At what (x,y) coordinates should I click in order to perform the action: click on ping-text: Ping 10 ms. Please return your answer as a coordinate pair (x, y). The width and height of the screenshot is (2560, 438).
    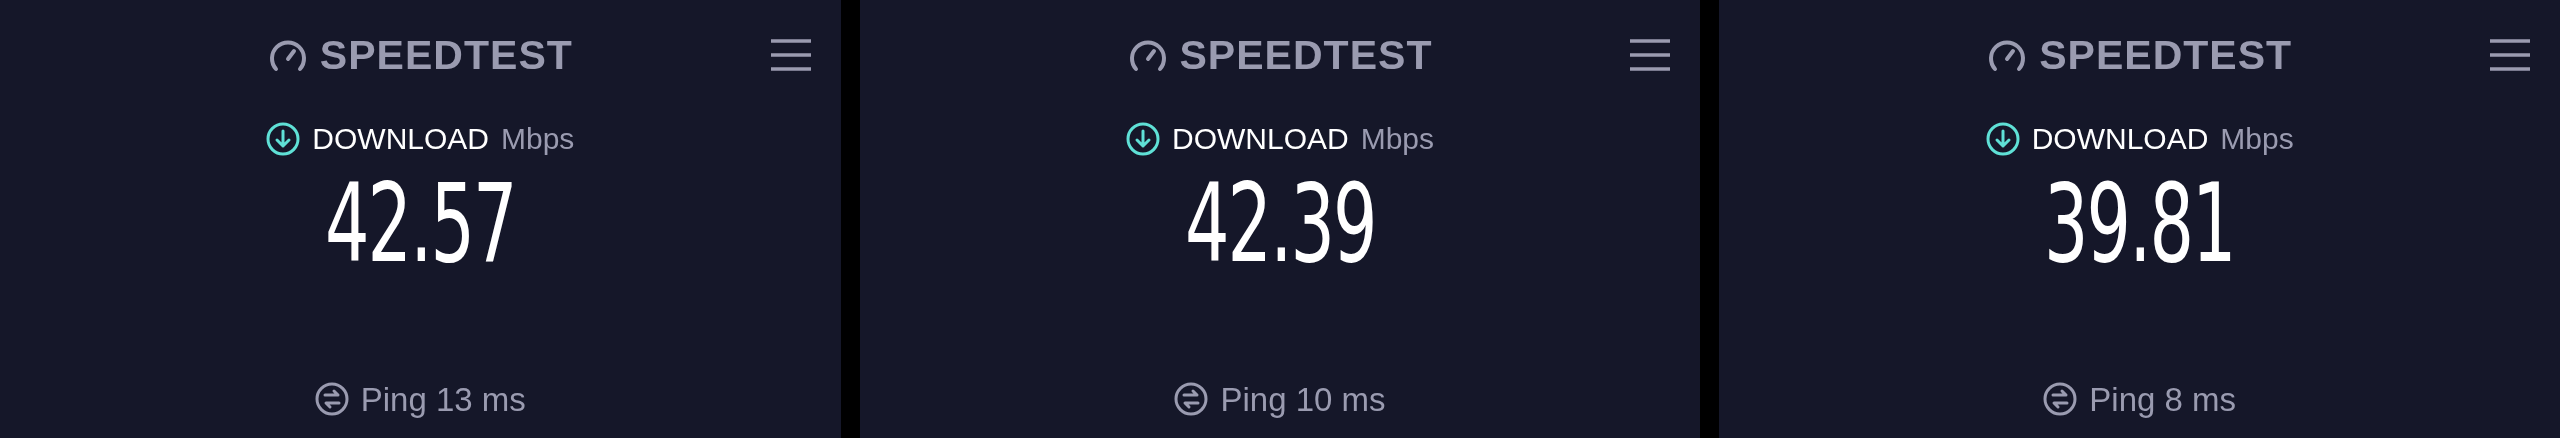
    Looking at the image, I should click on (1303, 399).